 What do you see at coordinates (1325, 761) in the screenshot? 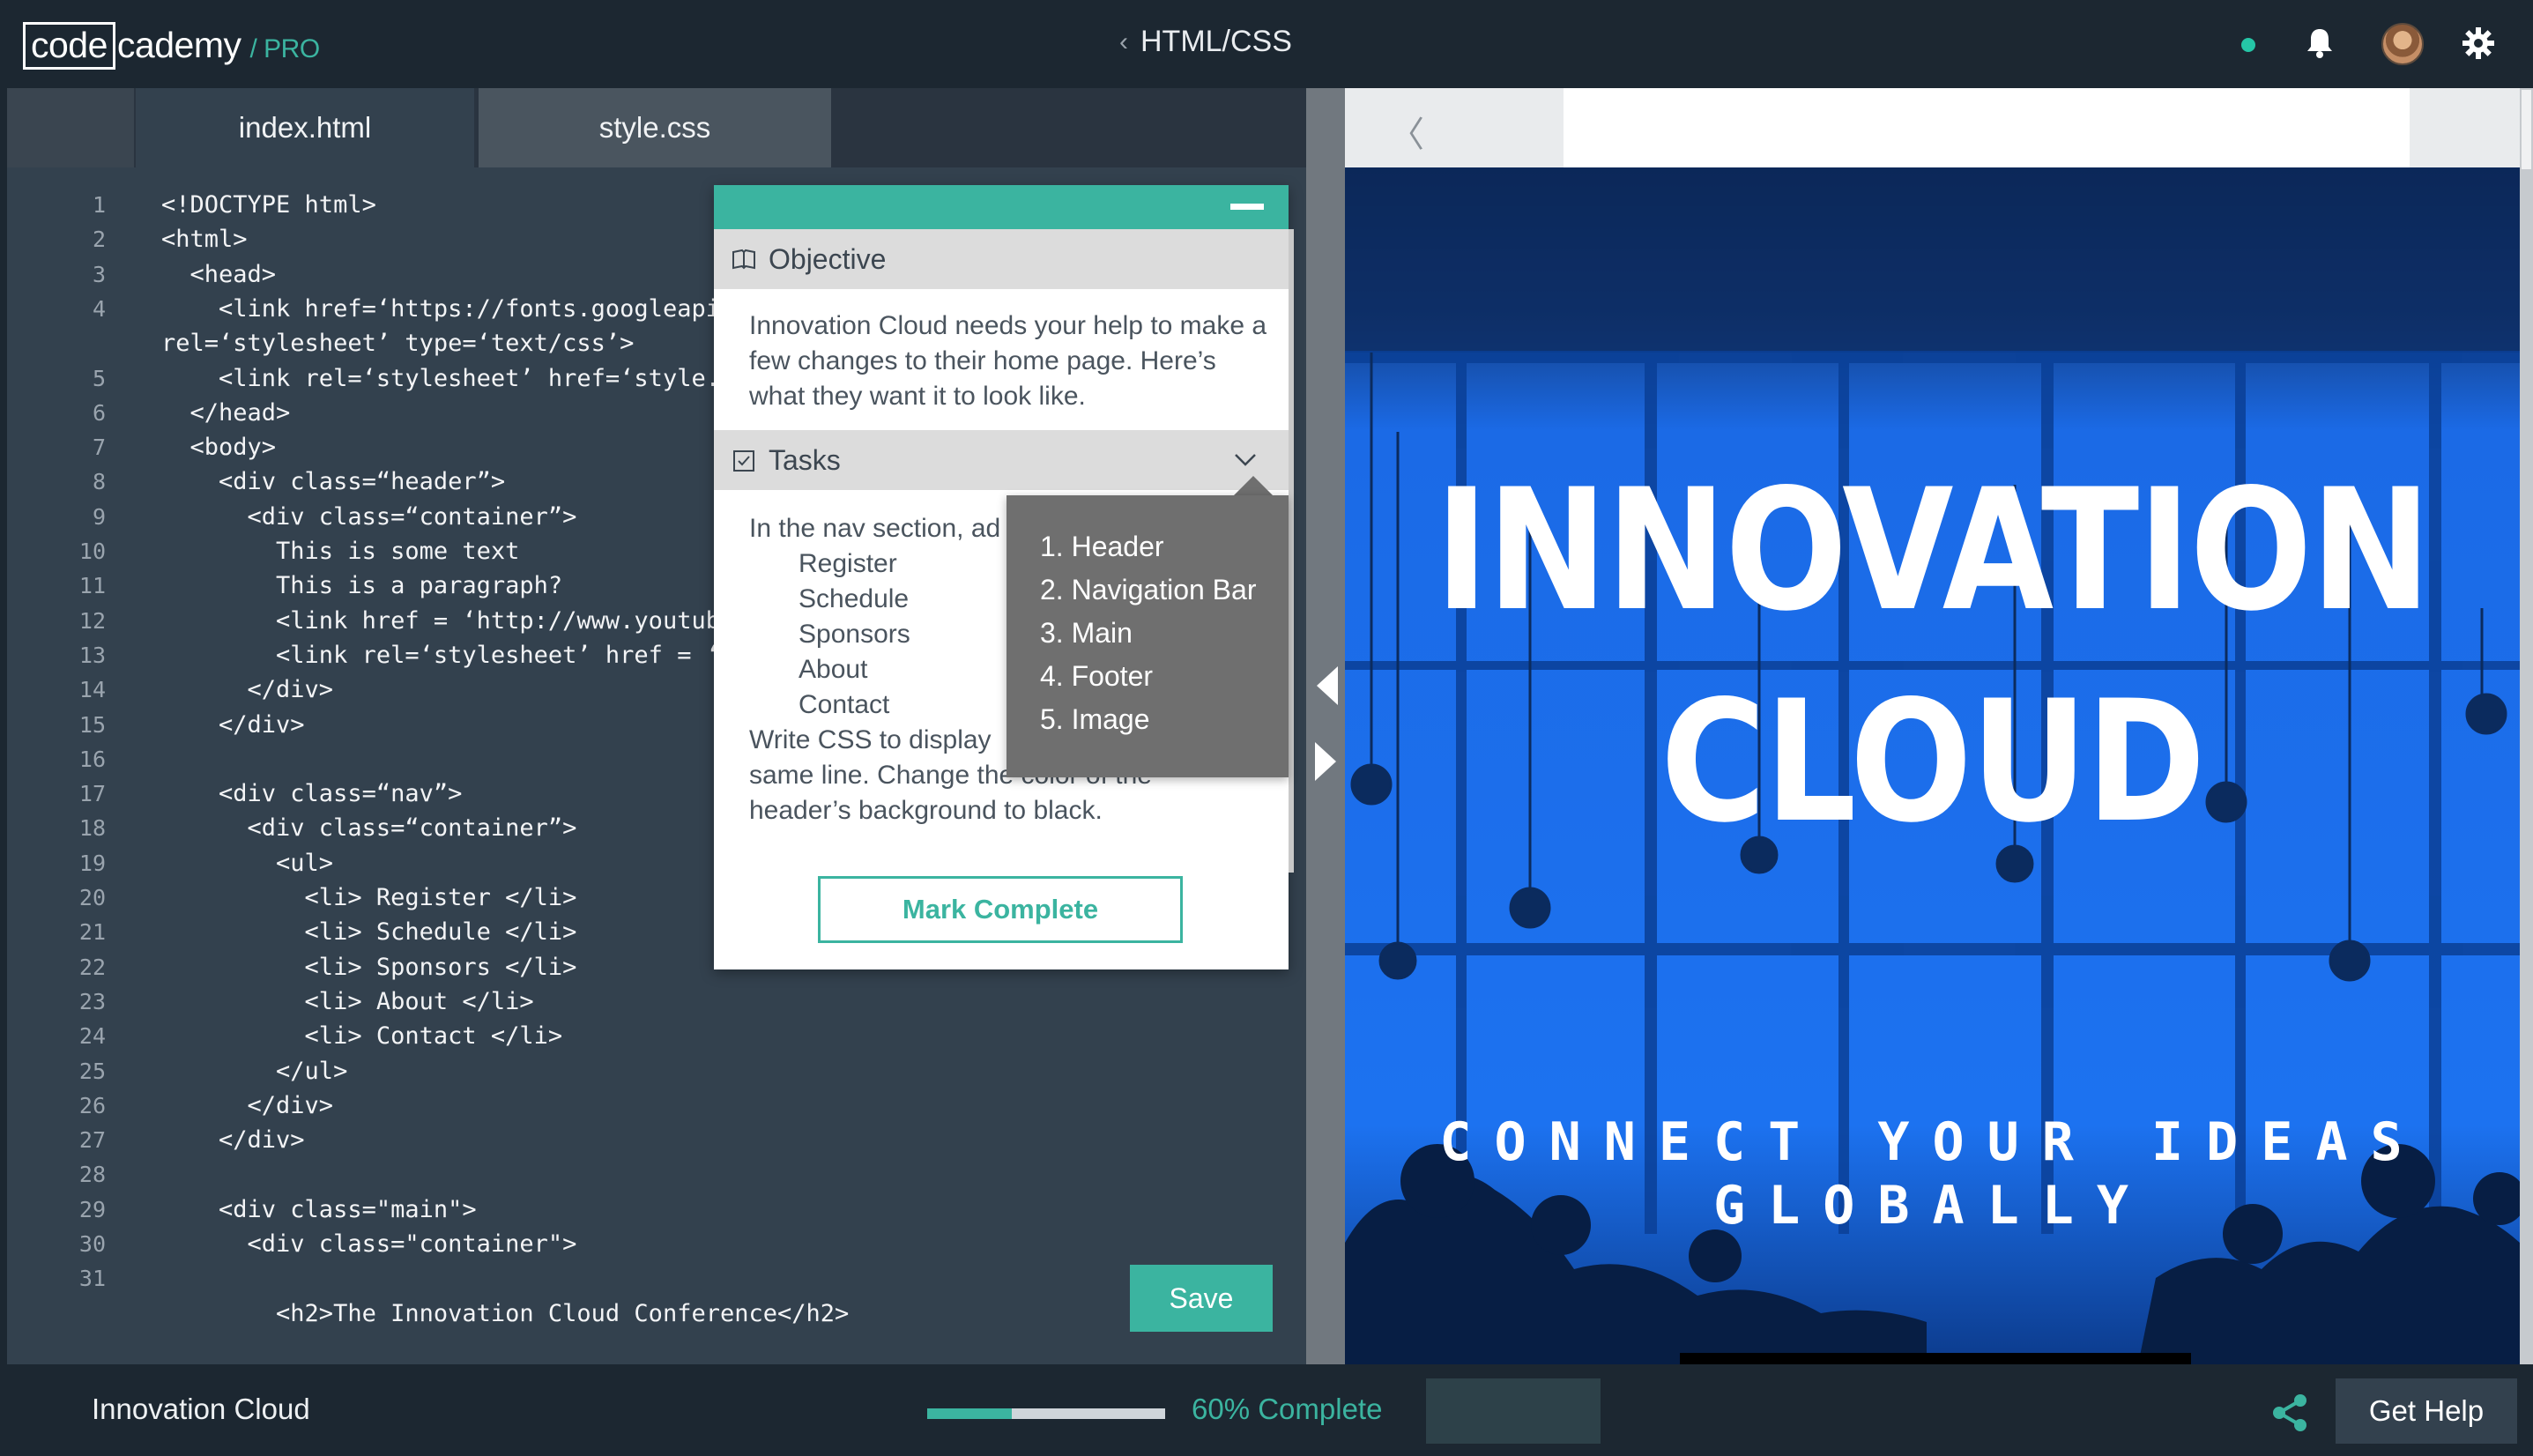
I see `expand-right-arrow-icon` at bounding box center [1325, 761].